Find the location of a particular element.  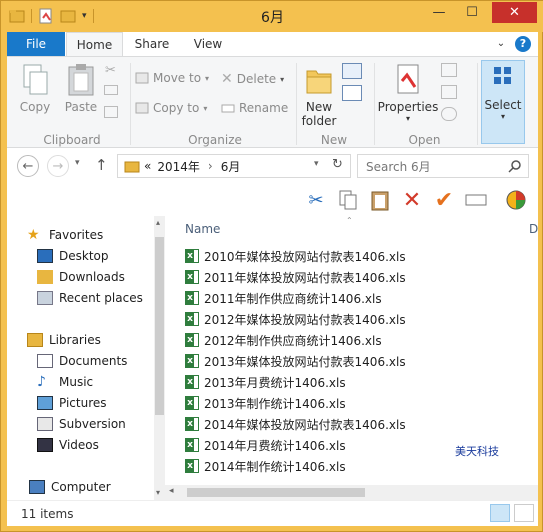

move-to-label: Move to is located at coordinates (177, 78).